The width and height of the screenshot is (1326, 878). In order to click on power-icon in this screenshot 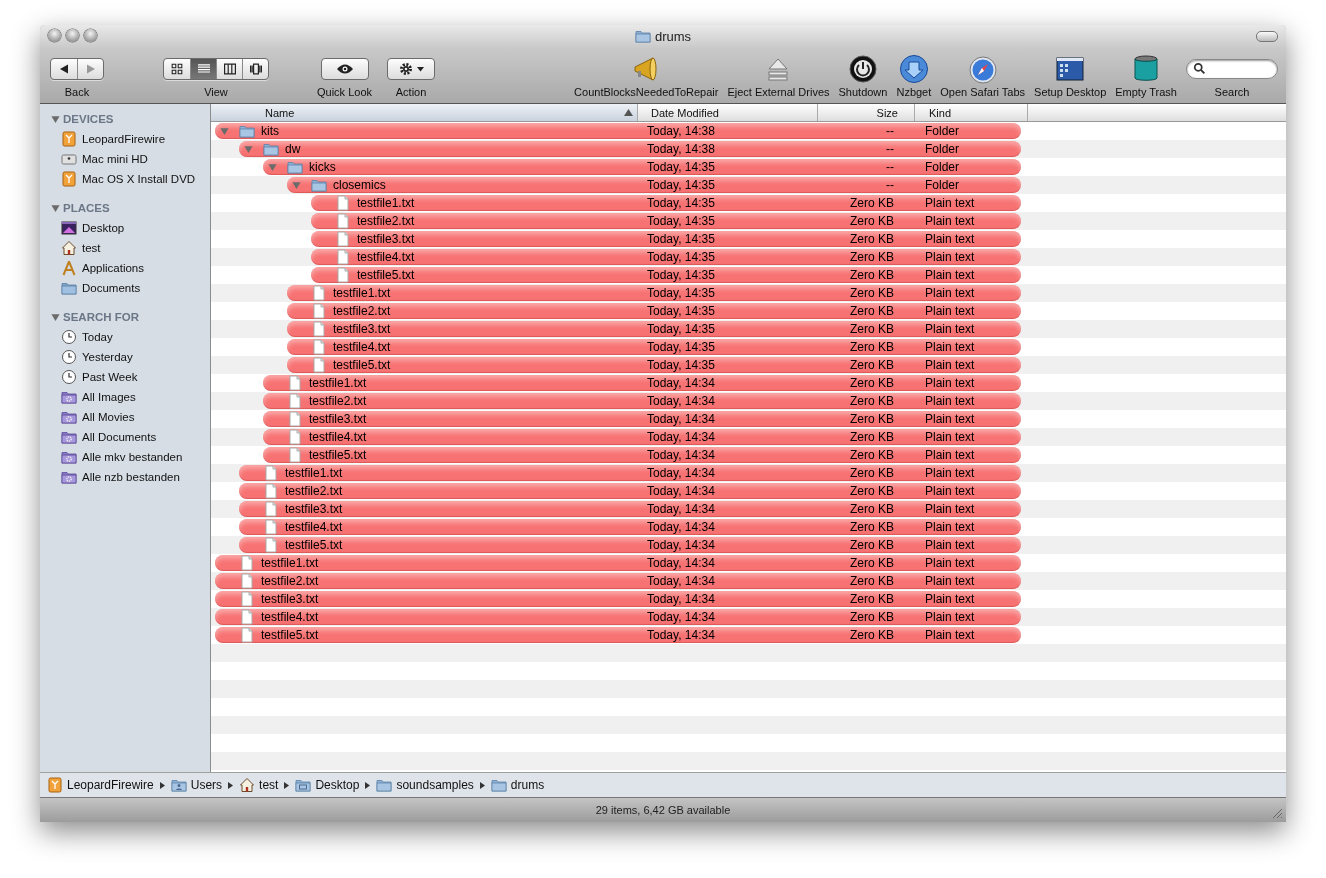, I will do `click(862, 69)`.